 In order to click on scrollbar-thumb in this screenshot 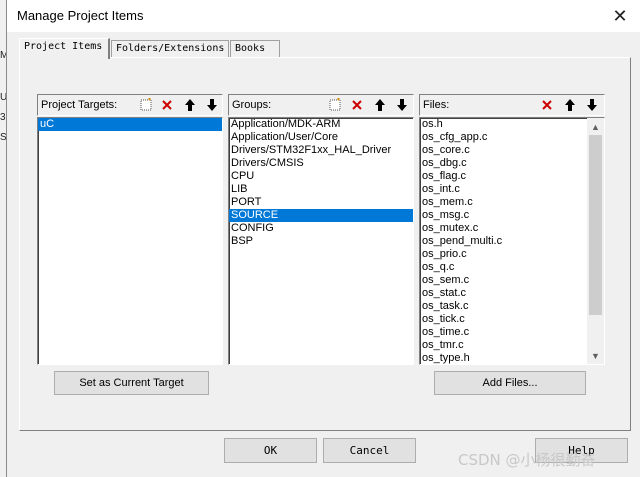, I will do `click(595, 225)`.